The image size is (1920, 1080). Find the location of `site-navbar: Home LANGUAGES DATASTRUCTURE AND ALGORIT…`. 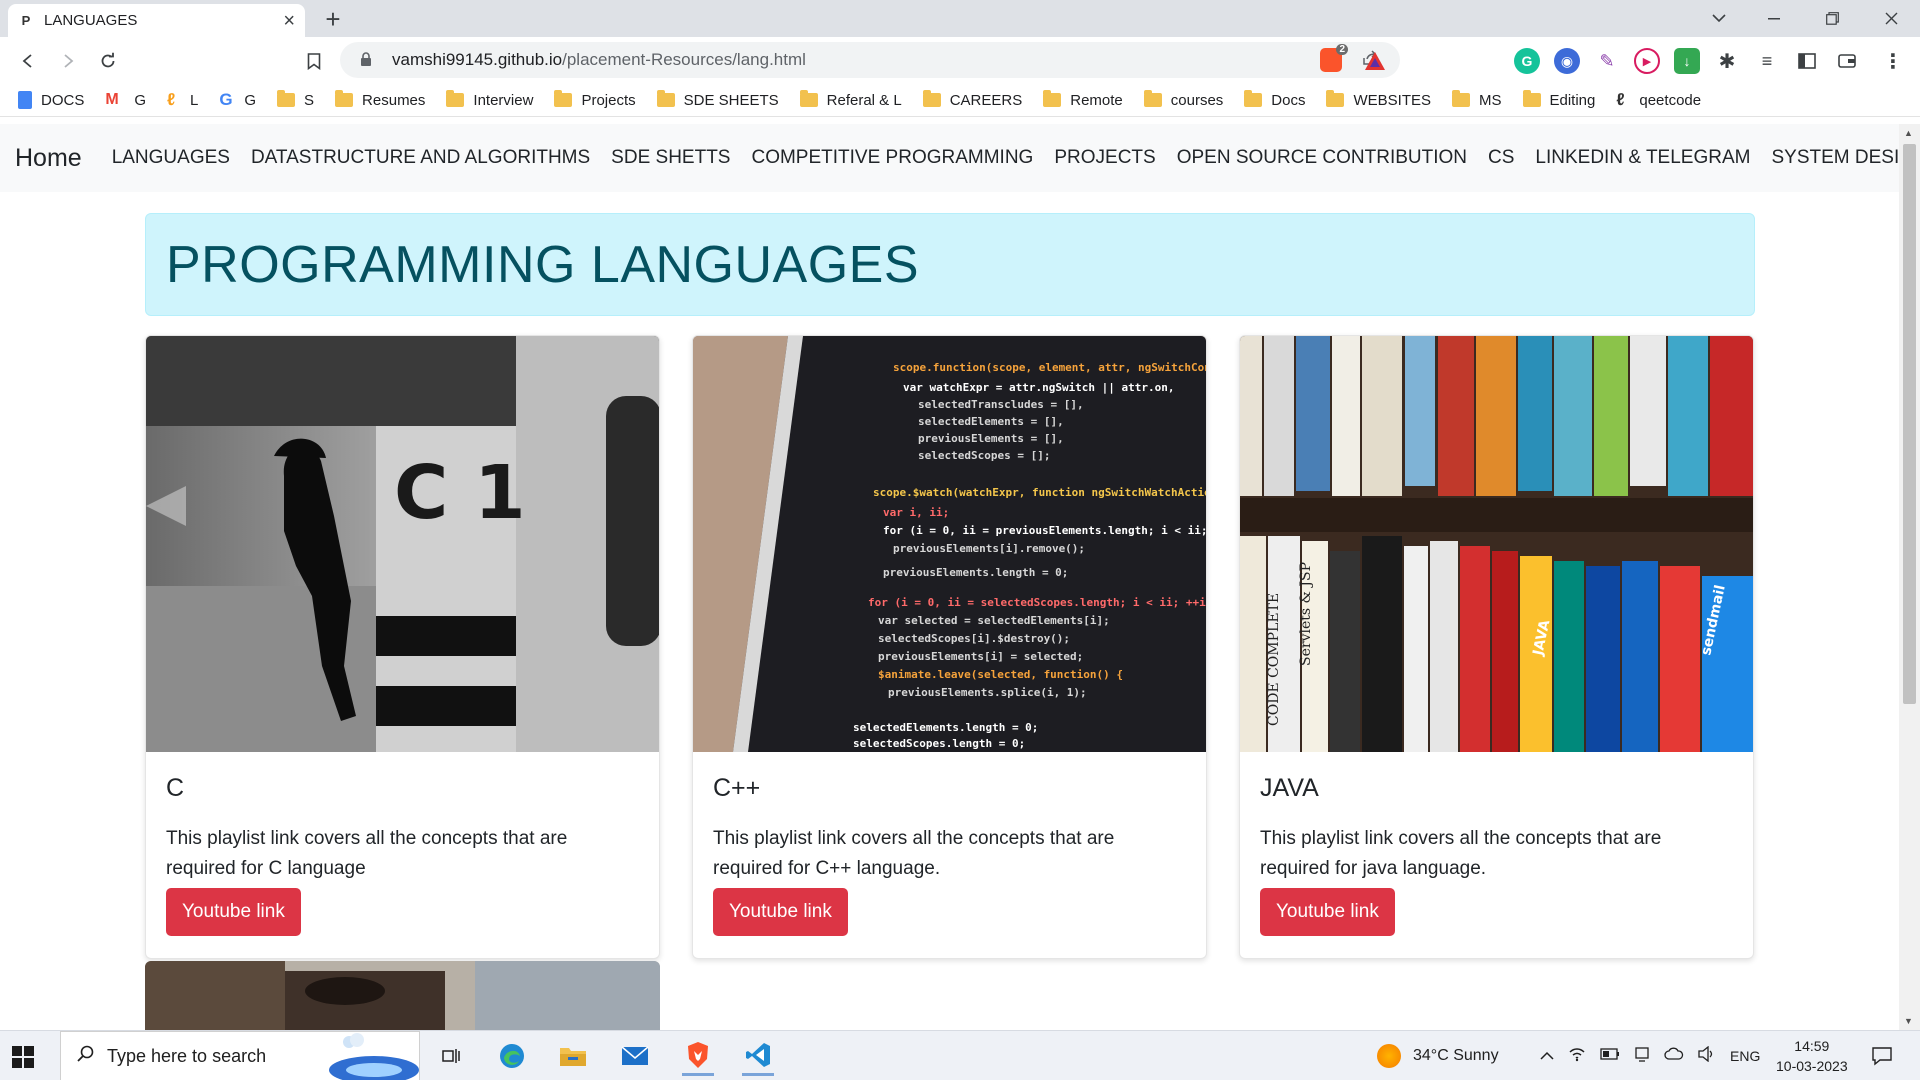

site-navbar: Home LANGUAGES DATASTRUCTURE AND ALGORIT… is located at coordinates (949, 158).